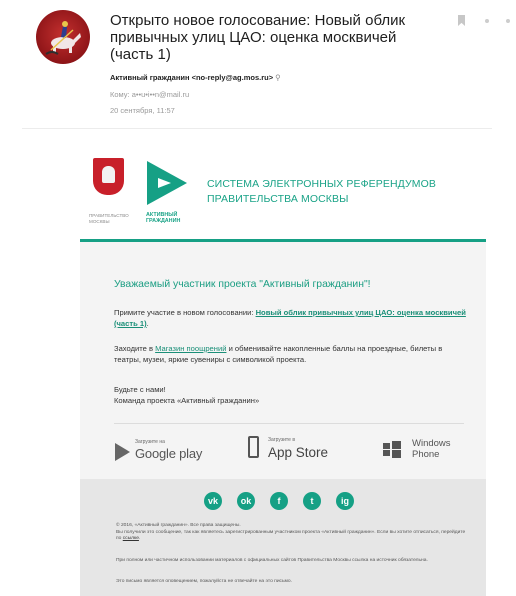 Image resolution: width=516 pixels, height=596 pixels. What do you see at coordinates (109, 218) in the screenshot?
I see `gov-caption: Правительство Москвы` at bounding box center [109, 218].